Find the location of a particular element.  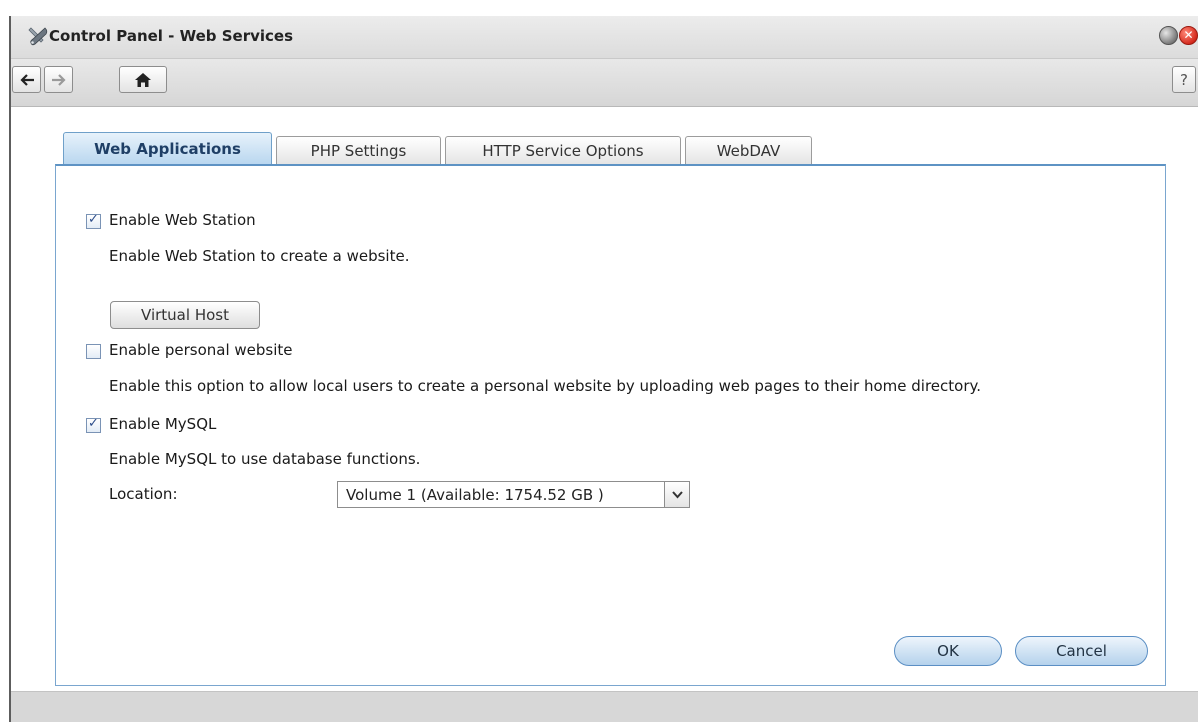

web-station-description: Enable Web Station to create a website. is located at coordinates (259, 256).